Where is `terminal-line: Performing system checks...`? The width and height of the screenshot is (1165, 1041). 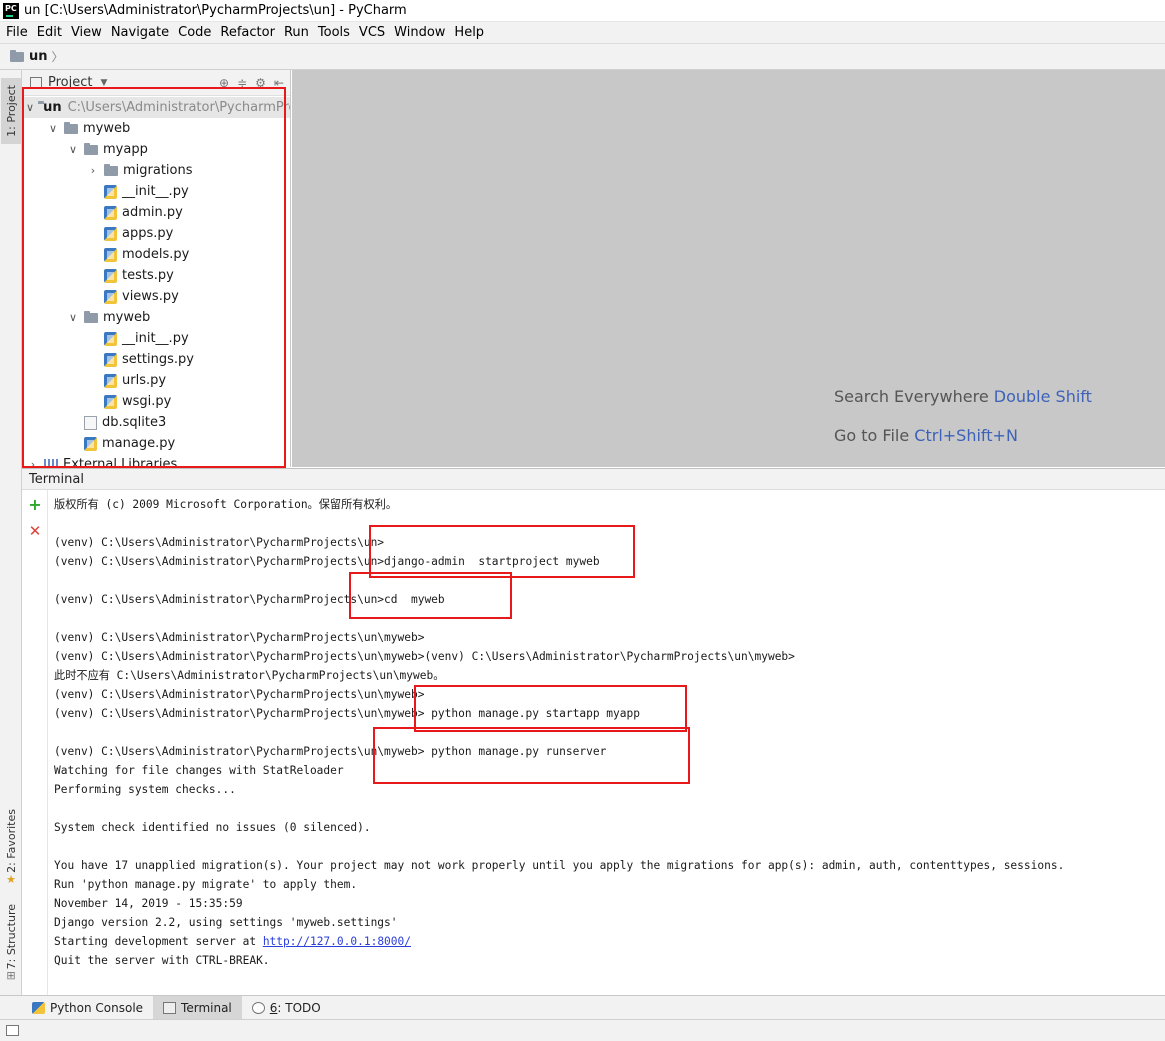
terminal-line: Performing system checks... is located at coordinates (145, 789).